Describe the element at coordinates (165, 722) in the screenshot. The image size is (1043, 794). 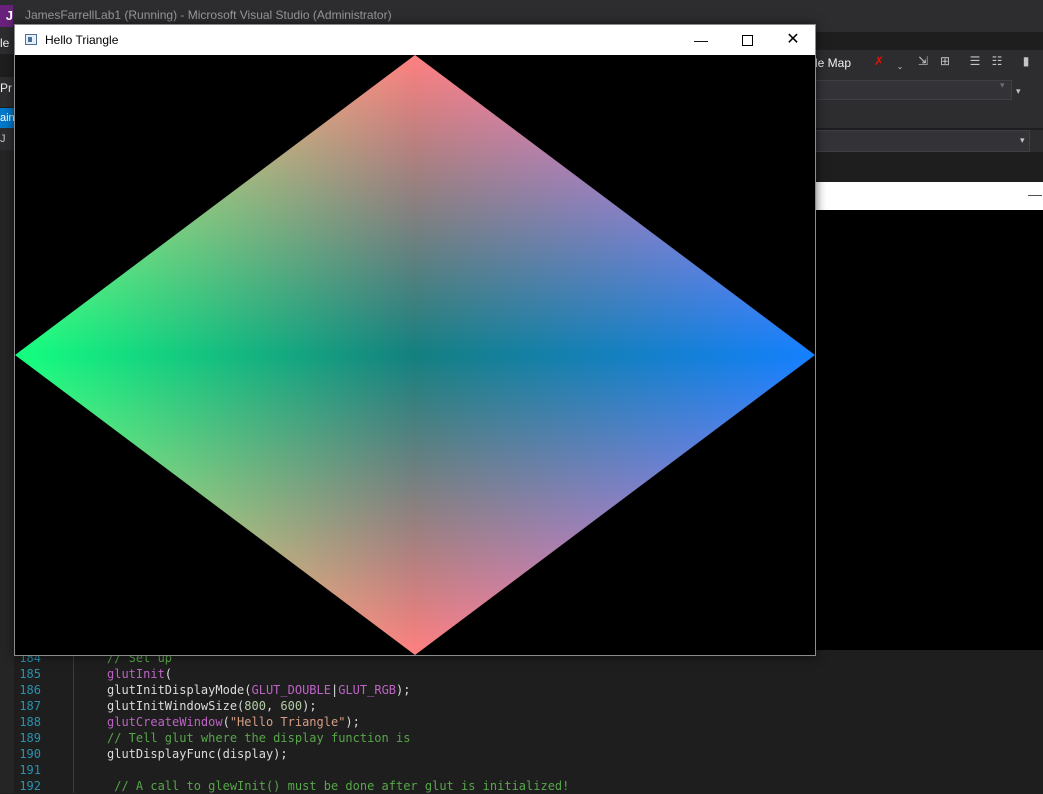
I see `code-token: glutCreateWindow` at that location.